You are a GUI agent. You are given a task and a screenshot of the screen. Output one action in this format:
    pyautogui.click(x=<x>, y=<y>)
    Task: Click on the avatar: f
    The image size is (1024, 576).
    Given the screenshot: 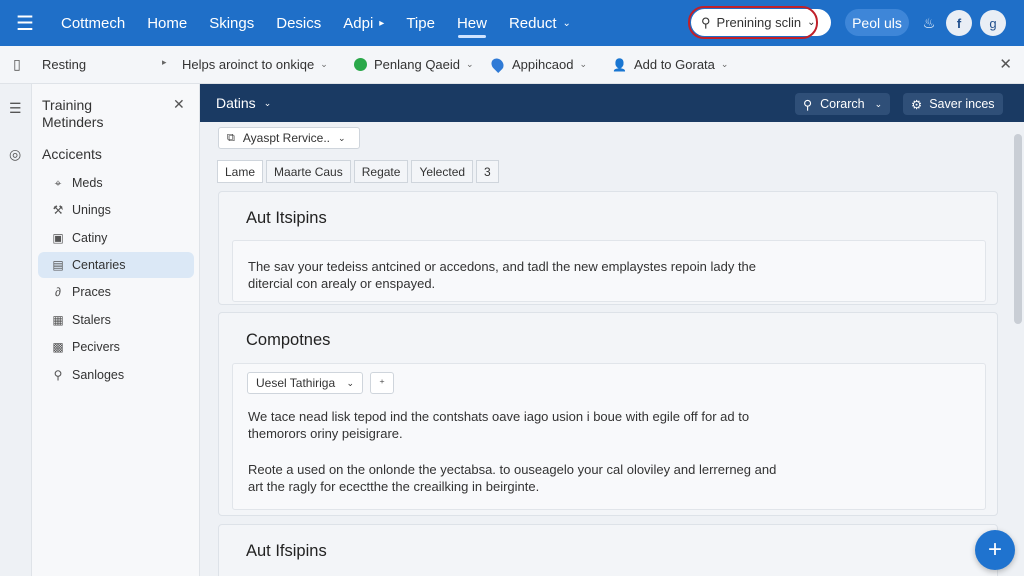 What is the action you would take?
    pyautogui.click(x=959, y=23)
    